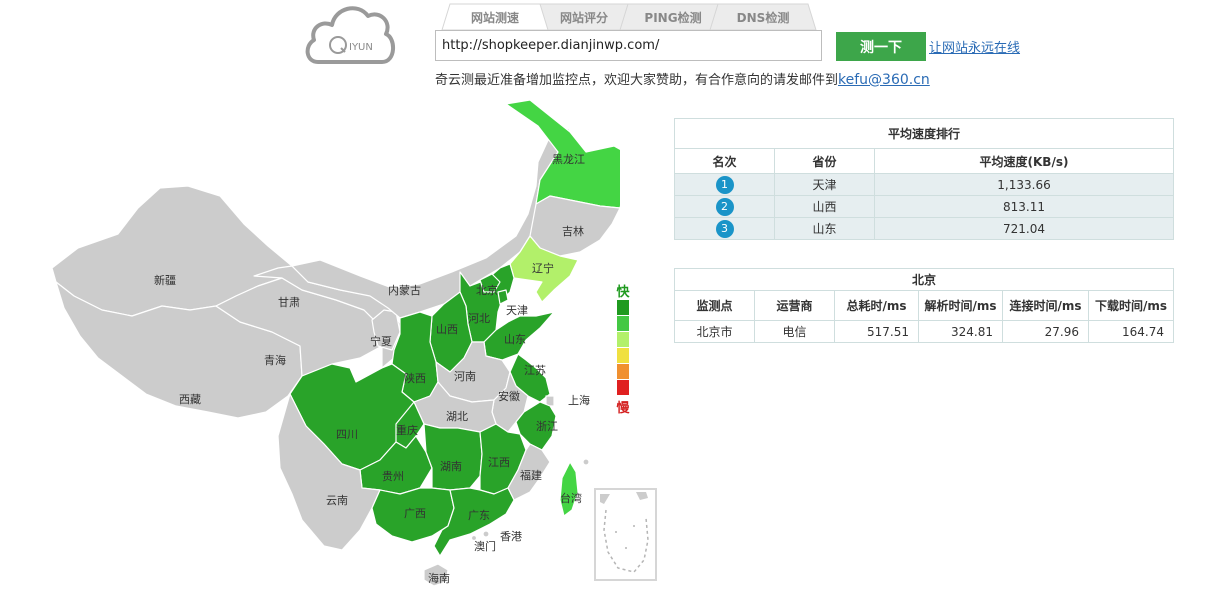  What do you see at coordinates (623, 292) in the screenshot?
I see `legend-fast-label: 快` at bounding box center [623, 292].